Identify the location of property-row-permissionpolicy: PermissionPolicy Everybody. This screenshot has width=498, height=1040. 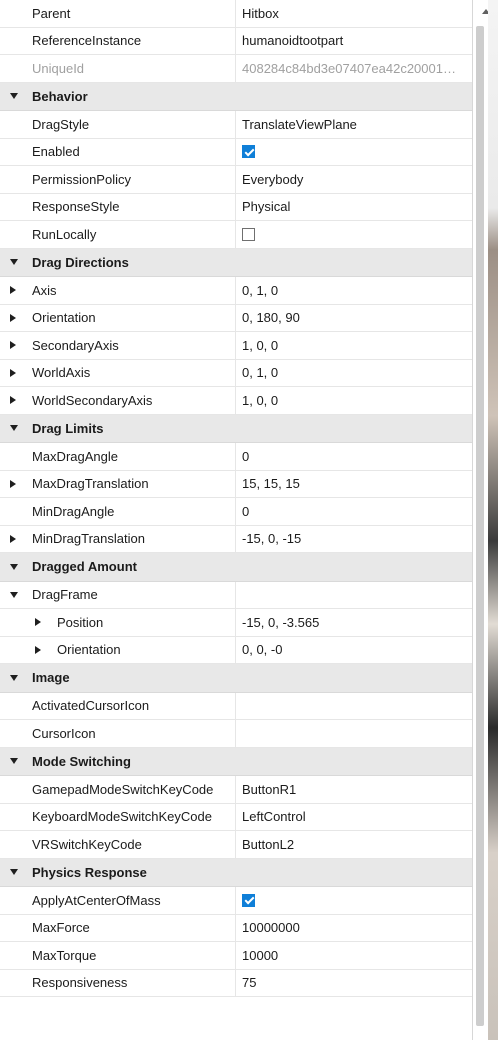
(236, 180).